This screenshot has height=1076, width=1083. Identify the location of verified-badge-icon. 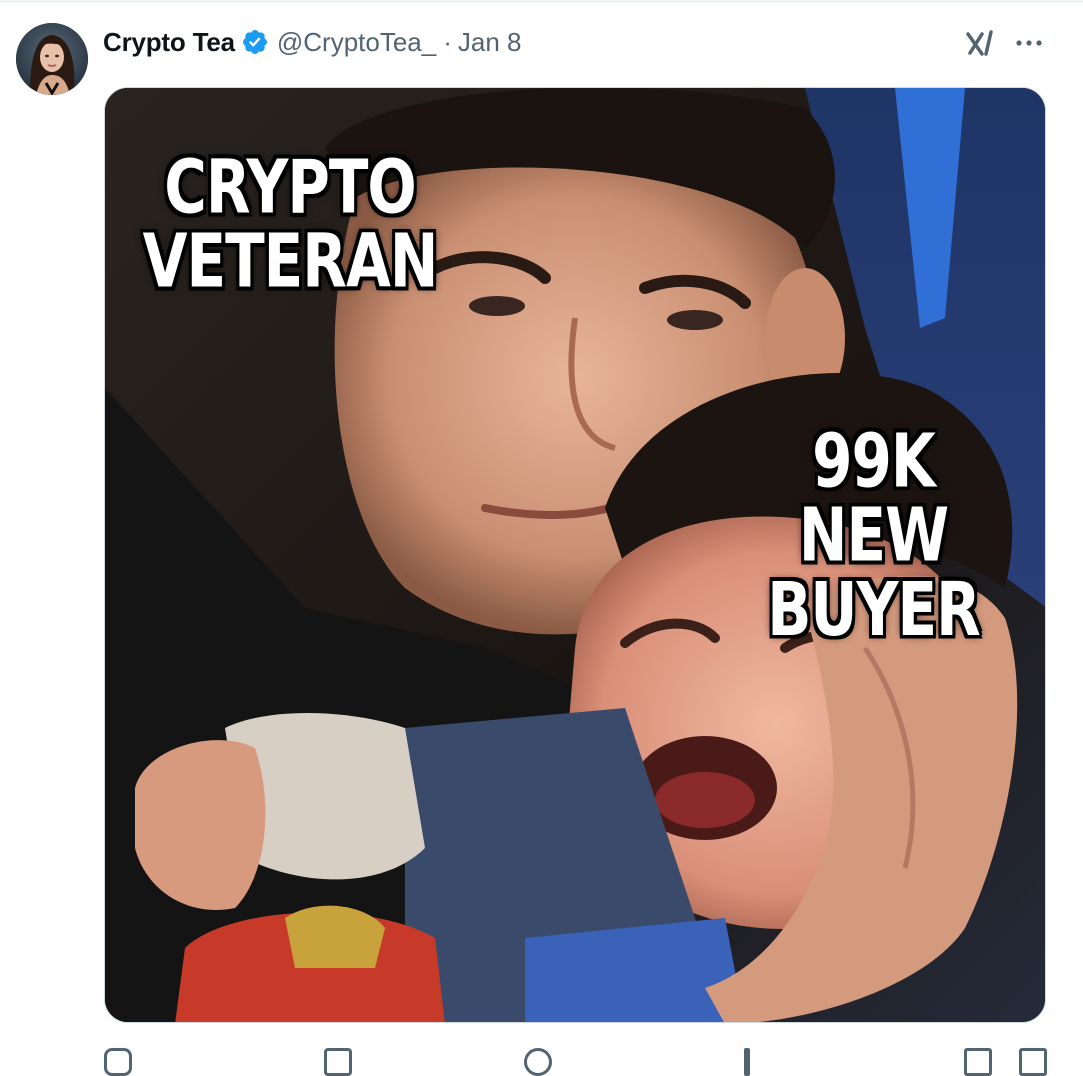
(255, 42).